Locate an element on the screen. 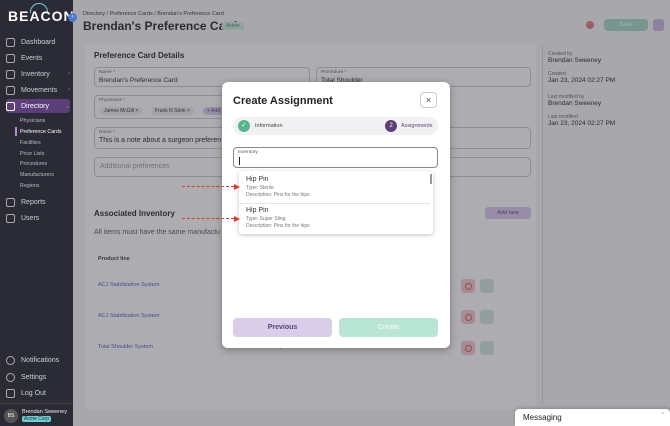 The image size is (670, 426). nav-notifications-label: Notifications is located at coordinates (40, 360).